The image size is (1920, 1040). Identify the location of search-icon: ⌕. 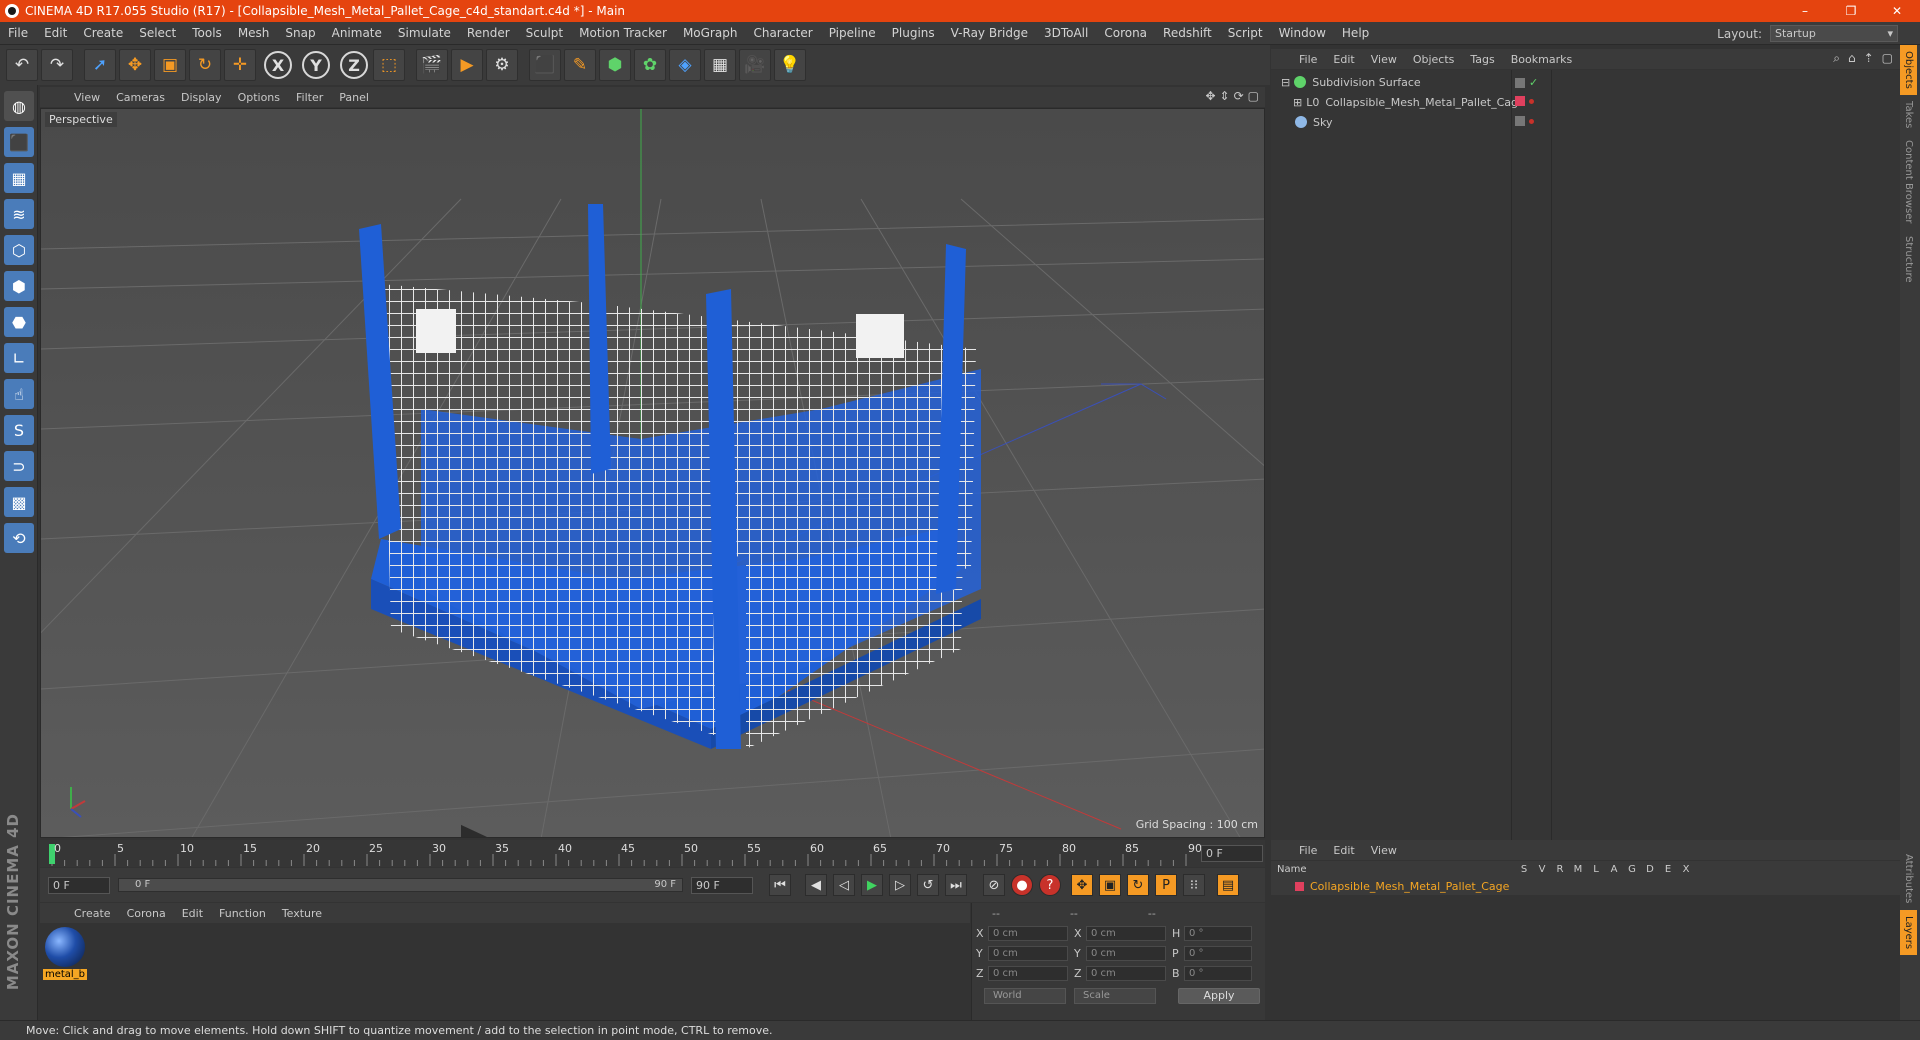
(1836, 58).